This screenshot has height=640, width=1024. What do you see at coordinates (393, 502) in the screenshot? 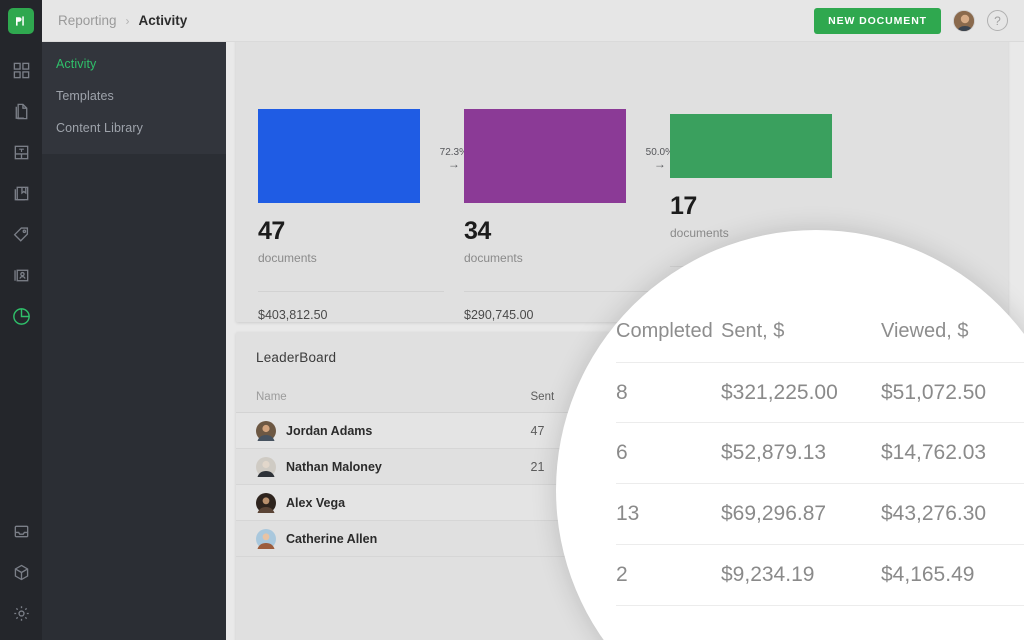
I see `cell-name: Alex Vega` at bounding box center [393, 502].